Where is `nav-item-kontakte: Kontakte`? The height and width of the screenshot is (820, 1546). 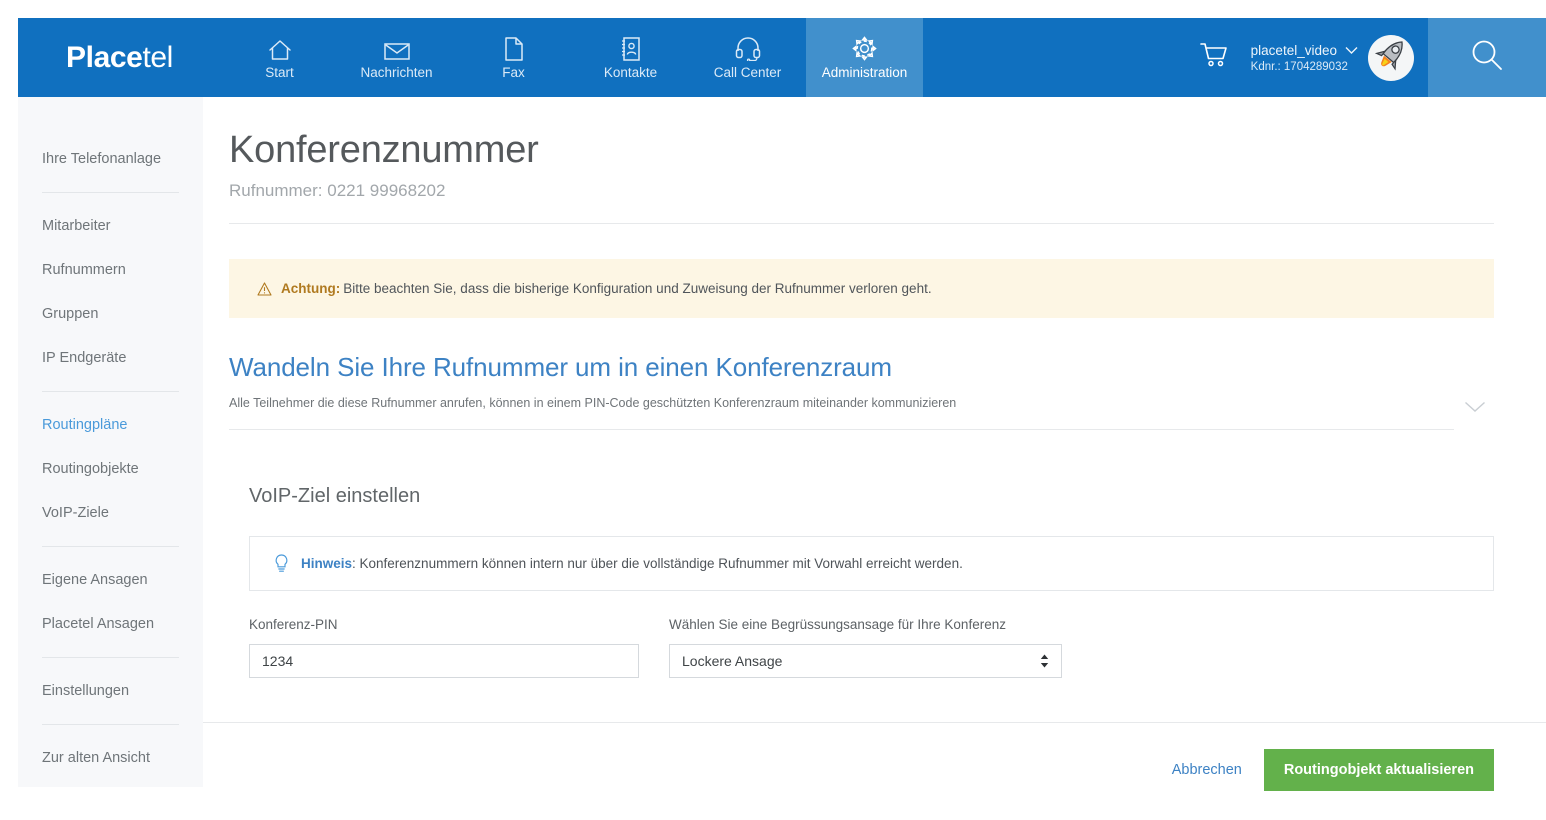
nav-item-kontakte: Kontakte is located at coordinates (630, 57).